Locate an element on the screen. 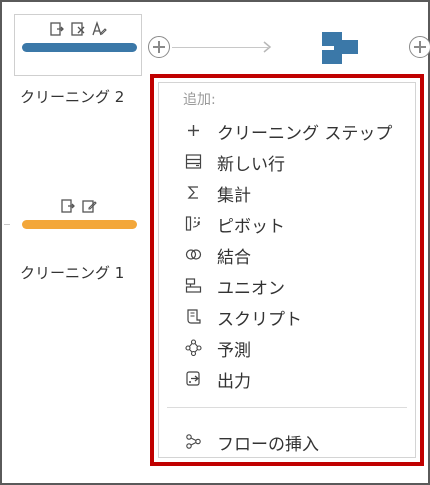 The image size is (430, 485). remove-field-icon is located at coordinates (78, 29).